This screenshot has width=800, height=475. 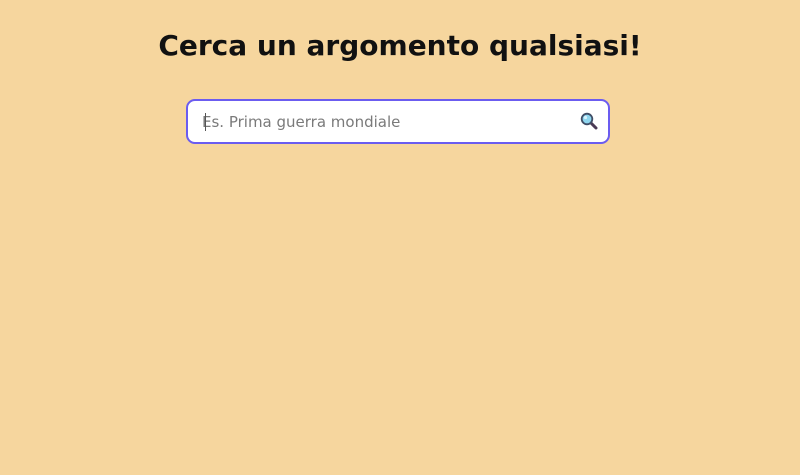 I want to click on search-input, so click(x=387, y=121).